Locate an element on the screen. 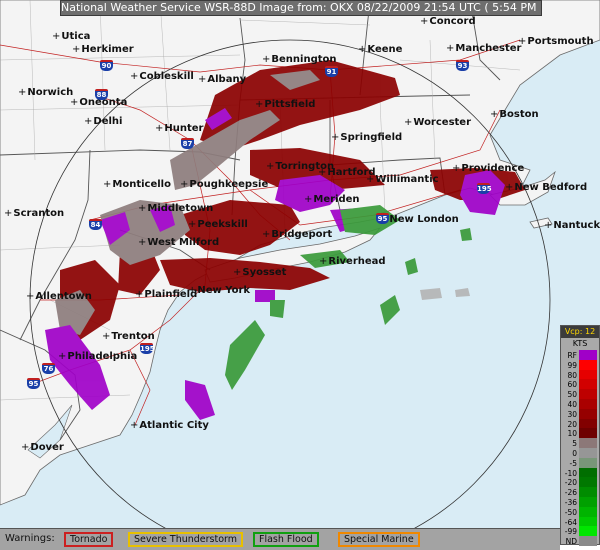 The image size is (600, 550). legend-vcp: Vcp: 12 is located at coordinates (580, 332).